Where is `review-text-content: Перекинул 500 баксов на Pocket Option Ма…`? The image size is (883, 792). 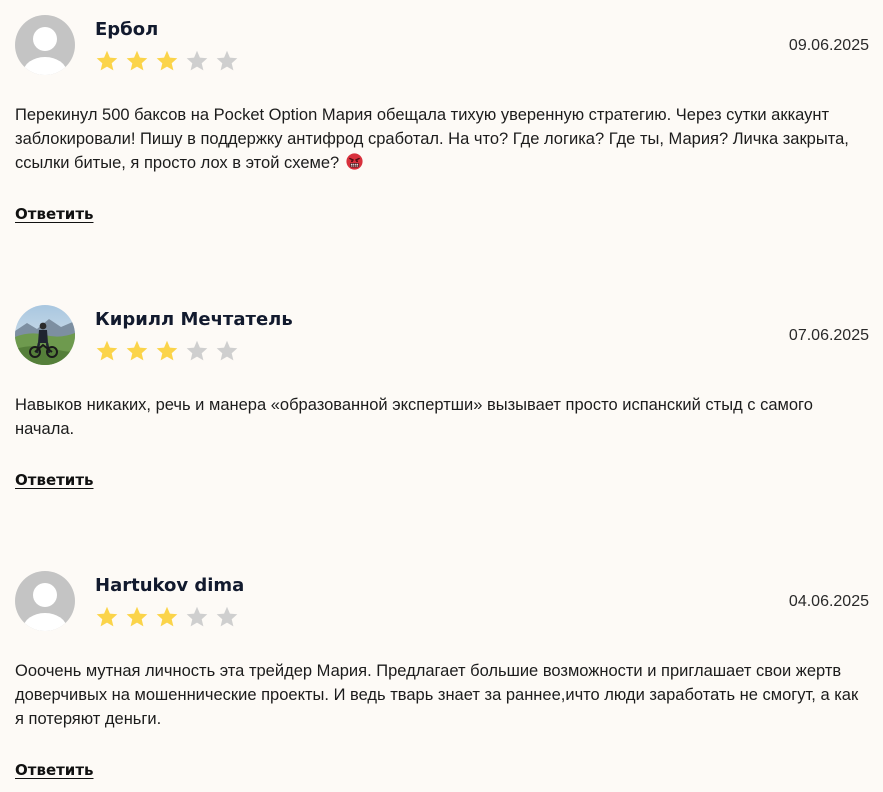
review-text-content: Перекинул 500 баксов на Pocket Option Ма… is located at coordinates (432, 139).